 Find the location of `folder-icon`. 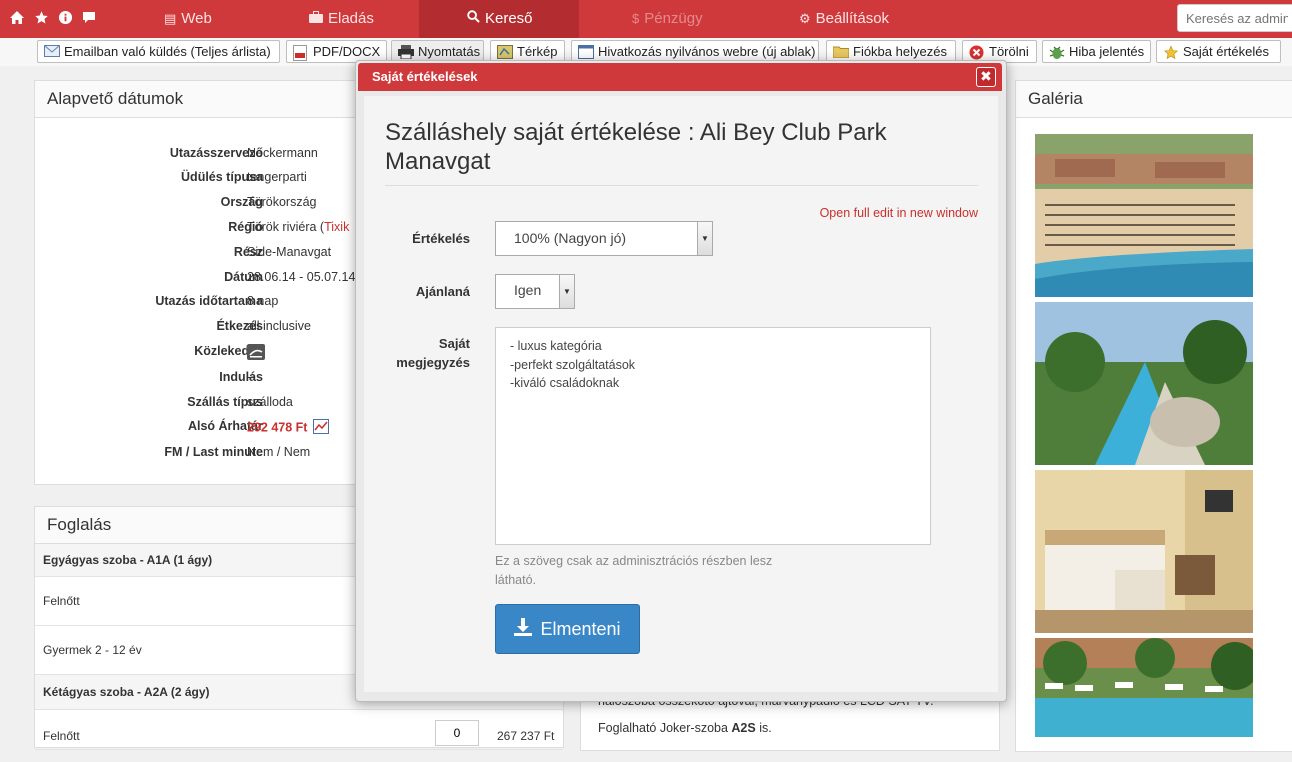

folder-icon is located at coordinates (841, 52).